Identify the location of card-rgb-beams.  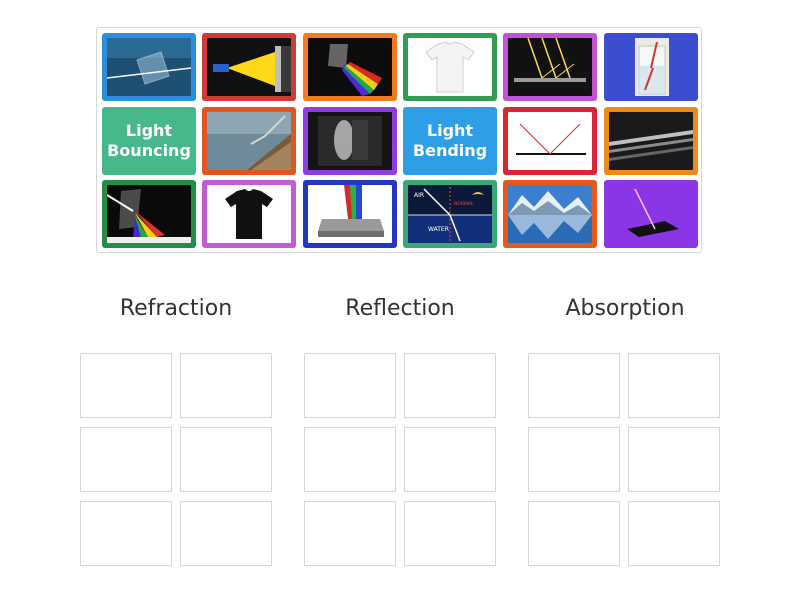
(350, 214).